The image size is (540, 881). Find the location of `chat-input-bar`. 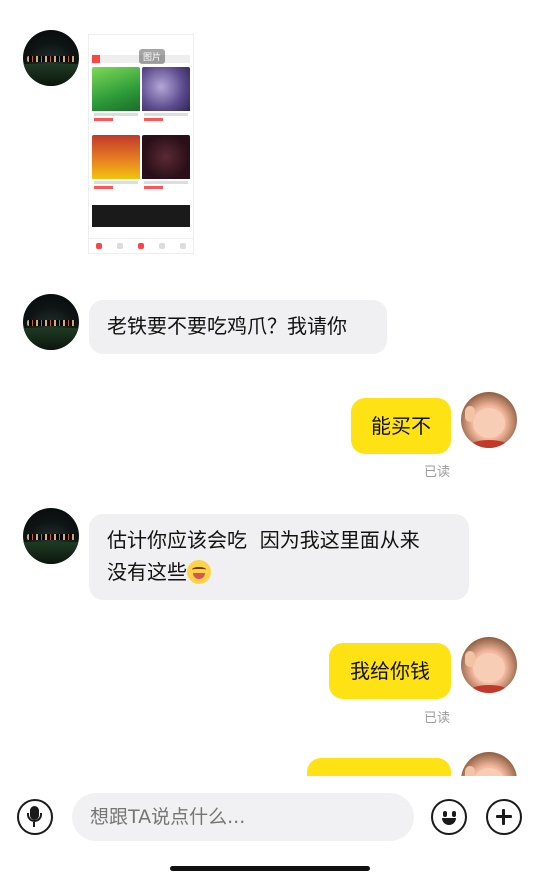

chat-input-bar is located at coordinates (270, 816).